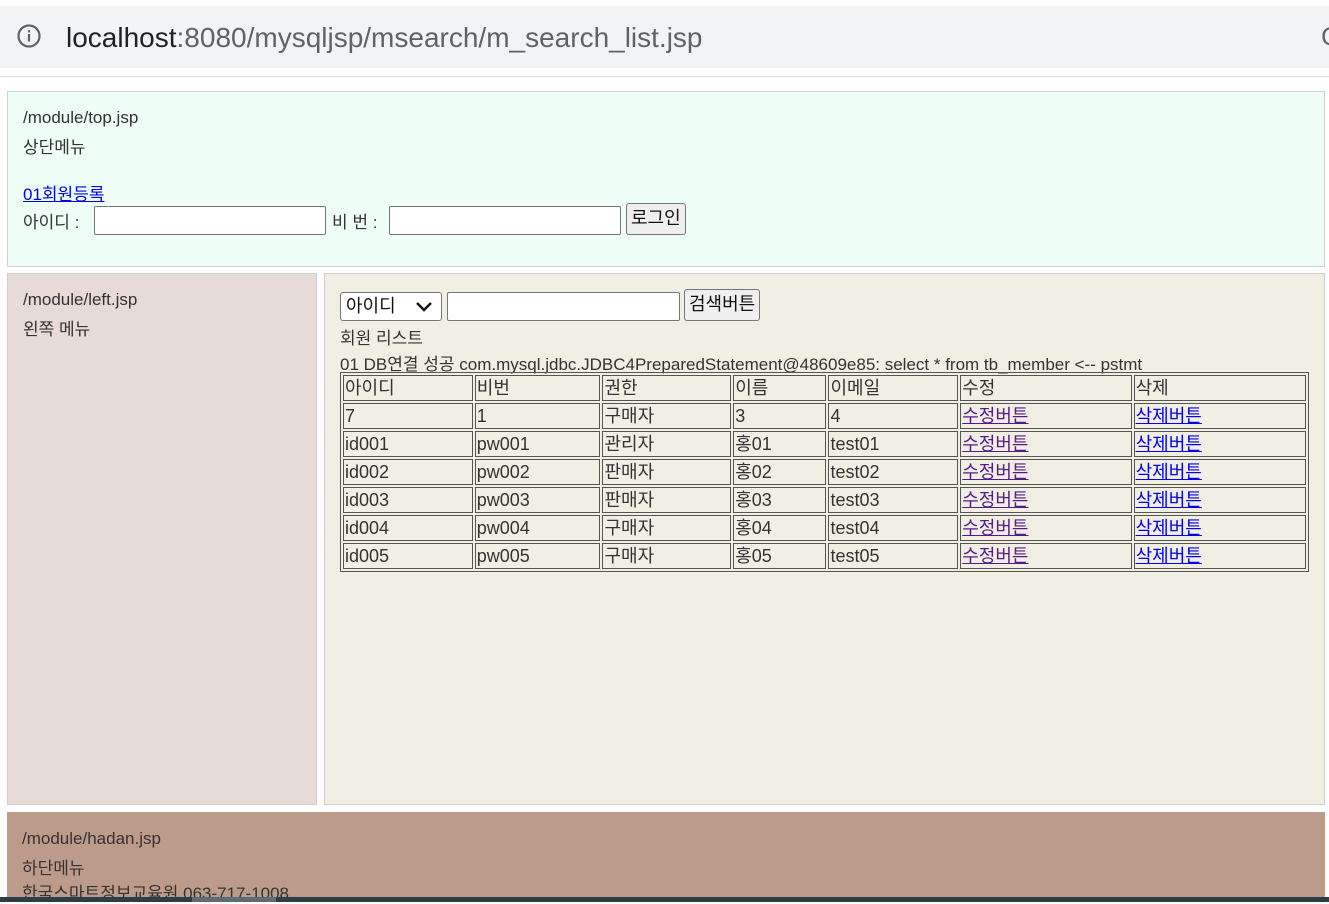  I want to click on table-row: id001 pw001 관리자 홍01 test01 수정버튼 삭제버튼, so click(824, 444).